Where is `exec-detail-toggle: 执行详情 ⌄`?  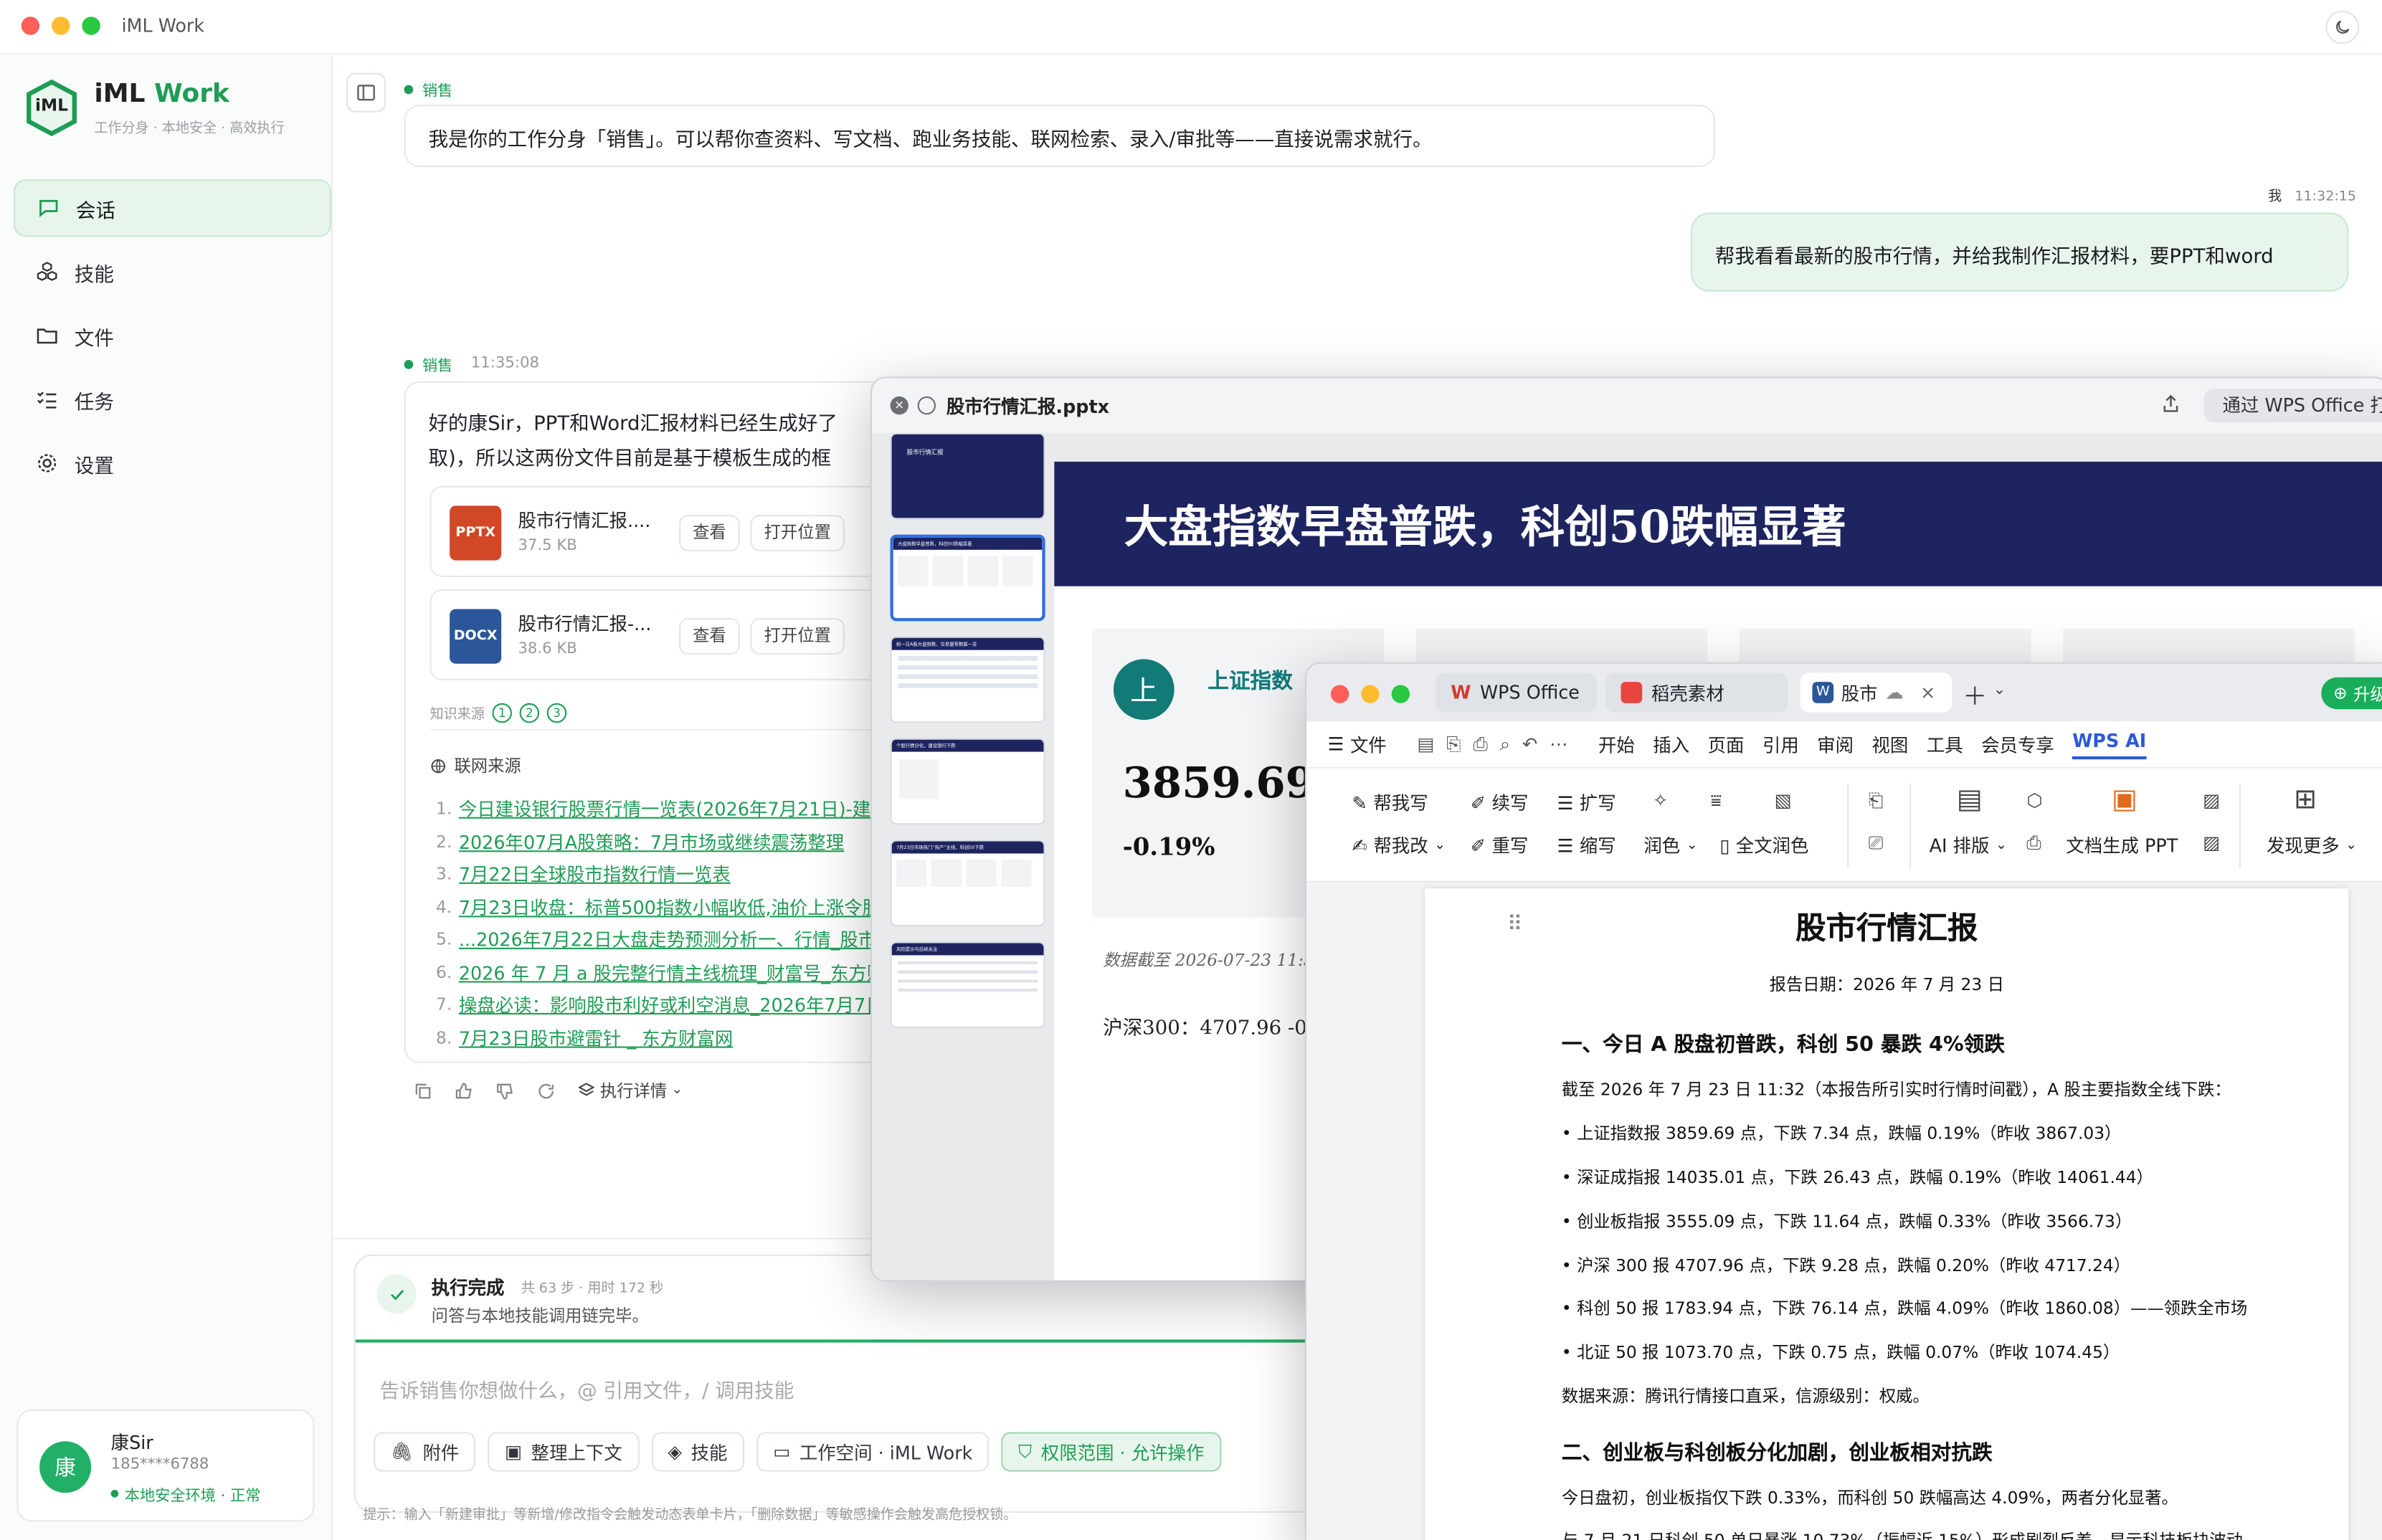 exec-detail-toggle: 执行详情 ⌄ is located at coordinates (630, 1090).